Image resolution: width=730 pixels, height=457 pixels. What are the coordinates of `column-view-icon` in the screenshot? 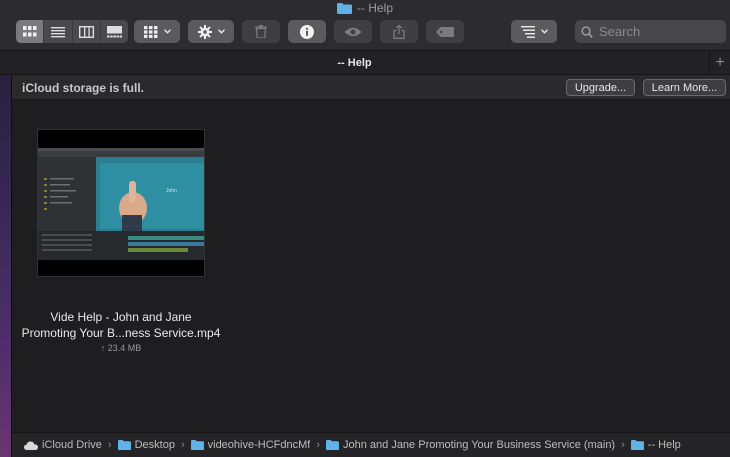 It's located at (86, 31).